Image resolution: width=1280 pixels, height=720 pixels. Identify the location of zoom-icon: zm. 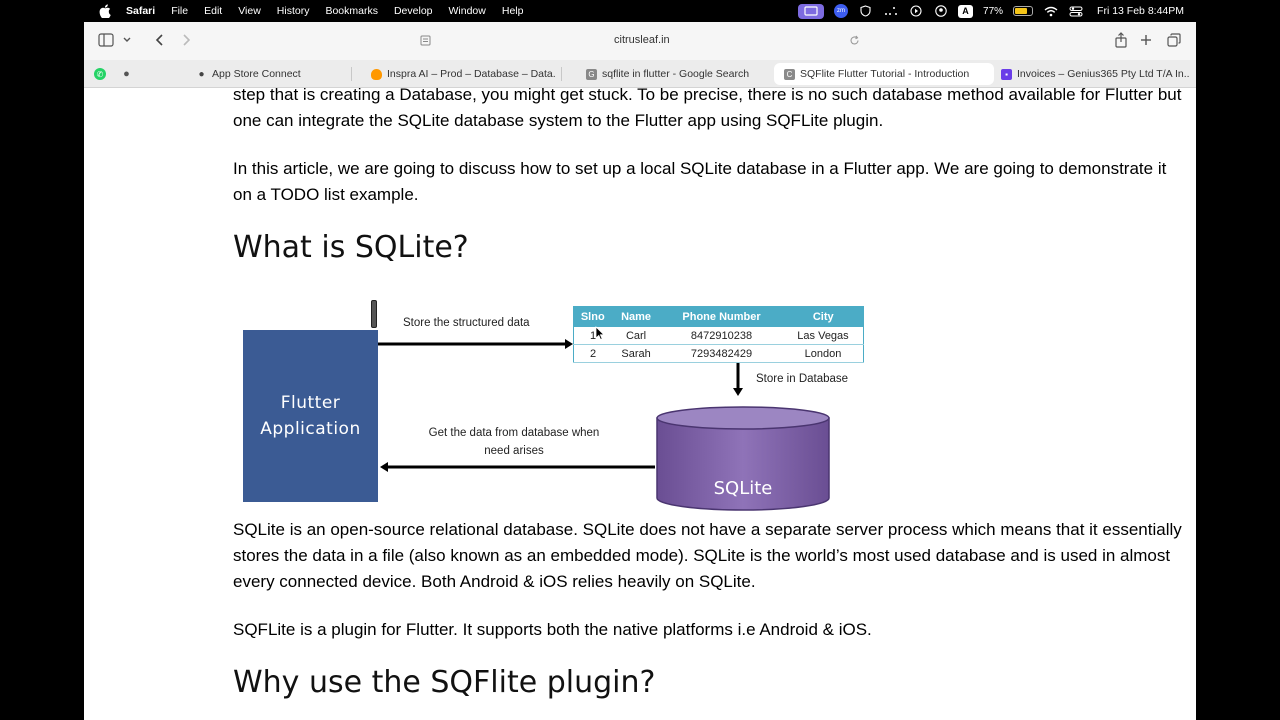
(841, 11).